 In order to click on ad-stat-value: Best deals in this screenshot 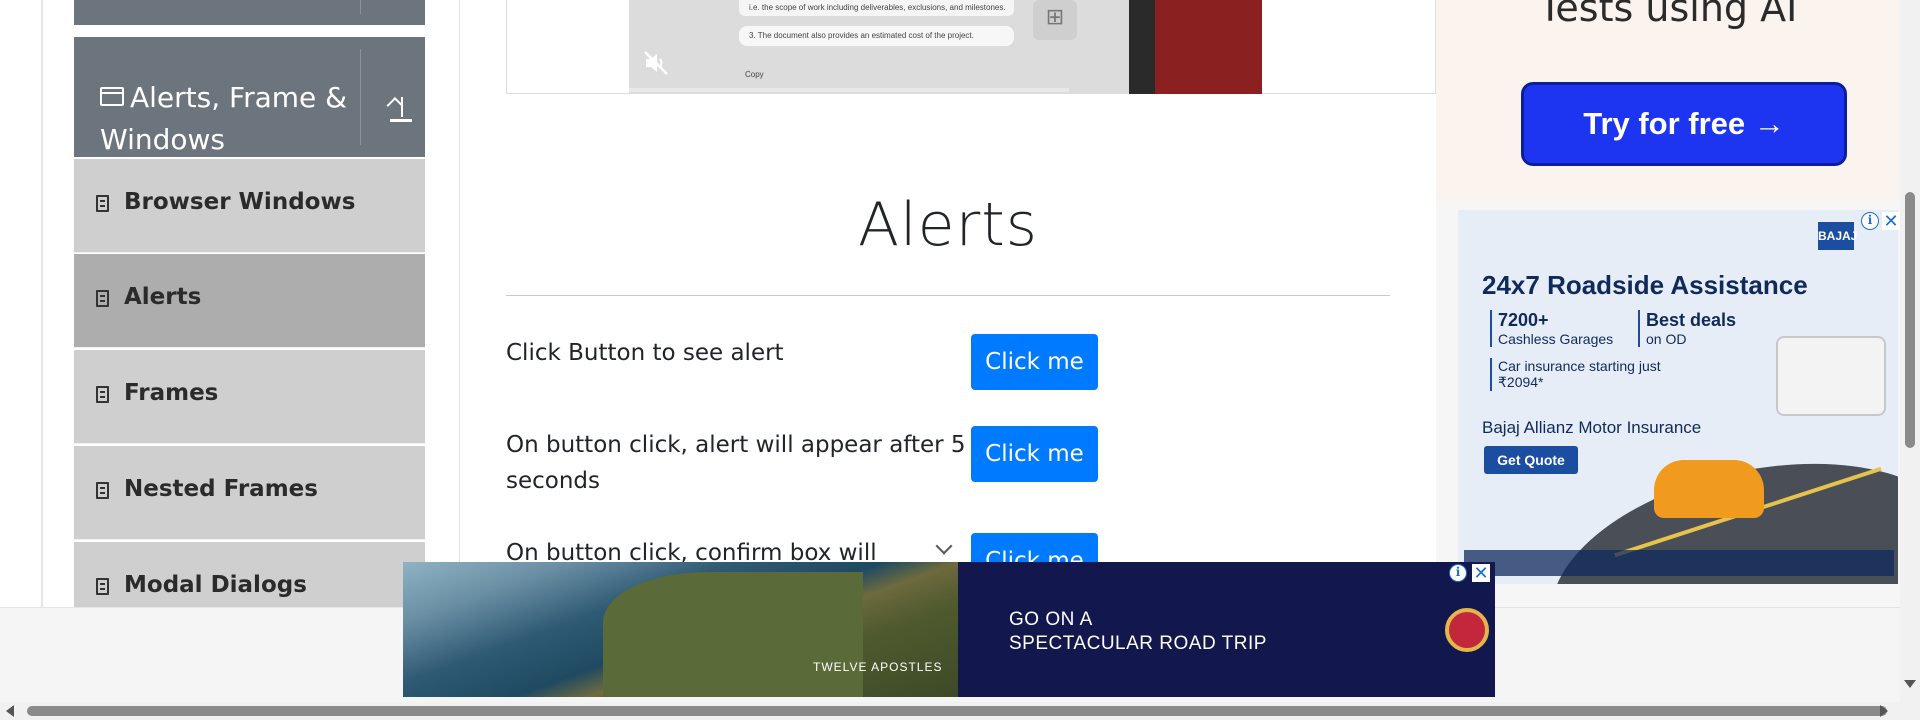, I will do `click(1691, 320)`.